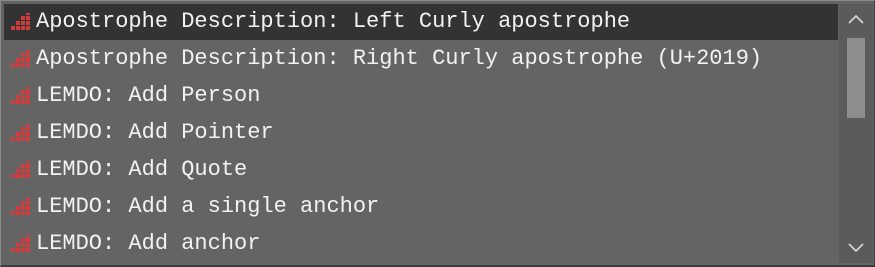 Image resolution: width=875 pixels, height=267 pixels. Describe the element at coordinates (421, 96) in the screenshot. I see `list-item: LEMDO: Add Person` at that location.